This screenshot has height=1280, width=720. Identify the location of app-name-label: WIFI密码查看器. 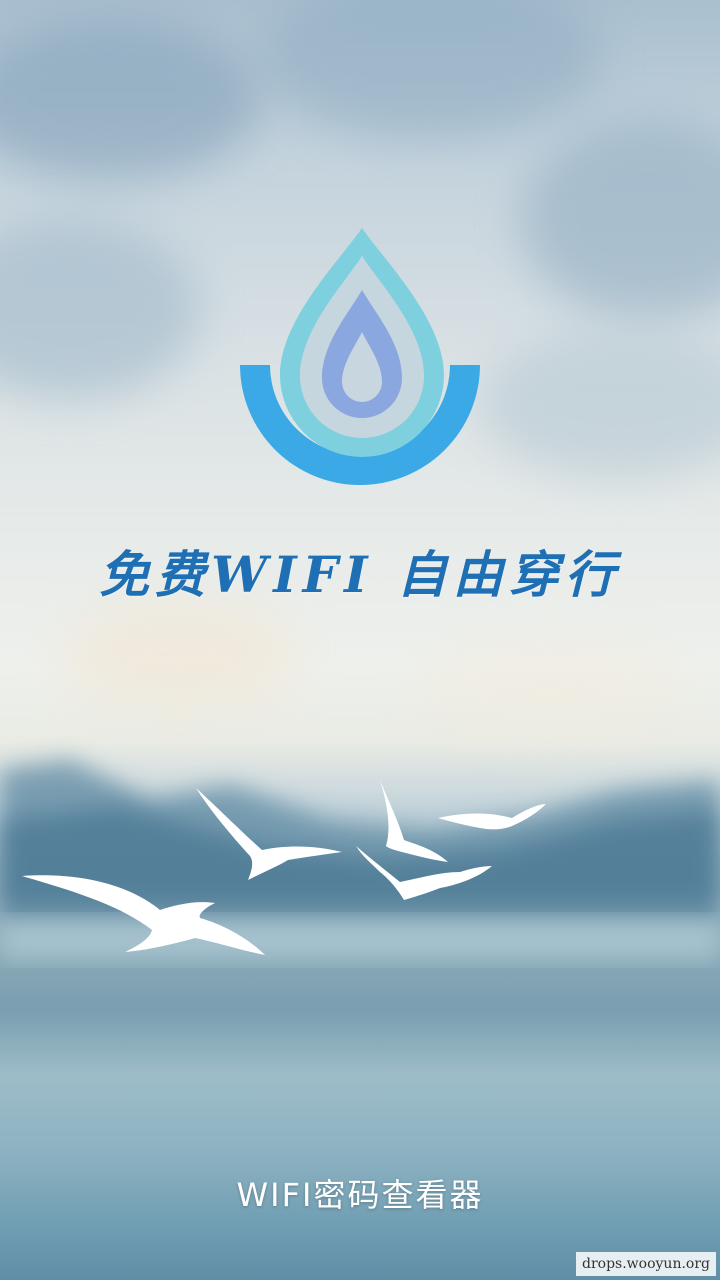
(360, 1195).